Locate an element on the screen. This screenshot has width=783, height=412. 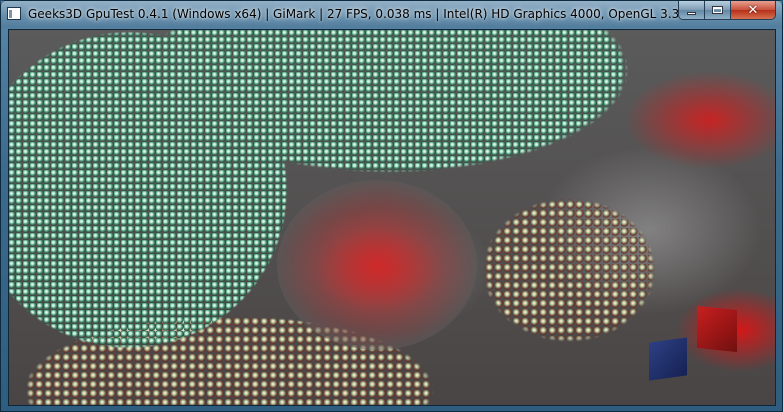
minimize-button is located at coordinates (691, 10).